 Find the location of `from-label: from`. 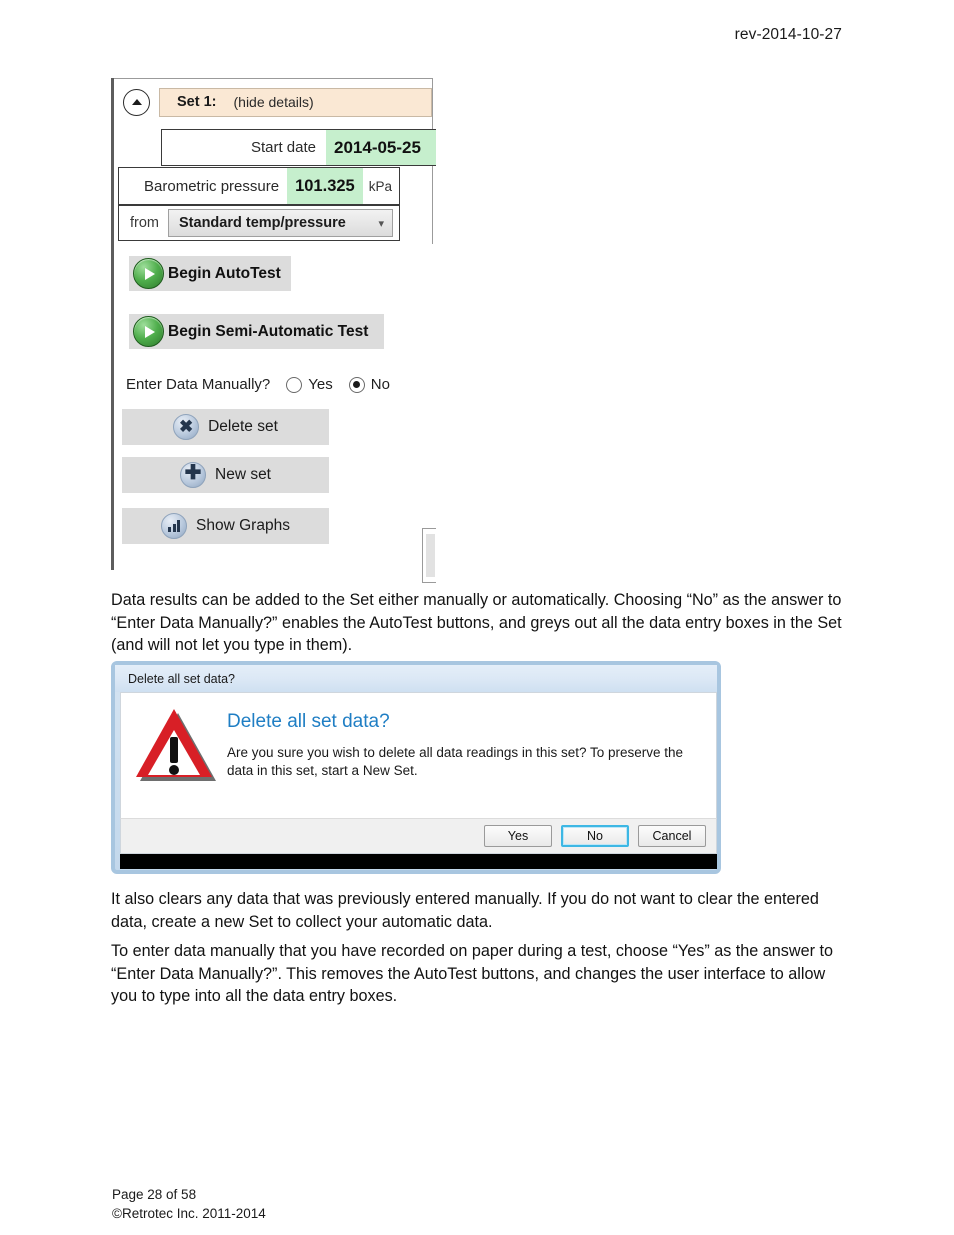

from-label: from is located at coordinates (144, 223).